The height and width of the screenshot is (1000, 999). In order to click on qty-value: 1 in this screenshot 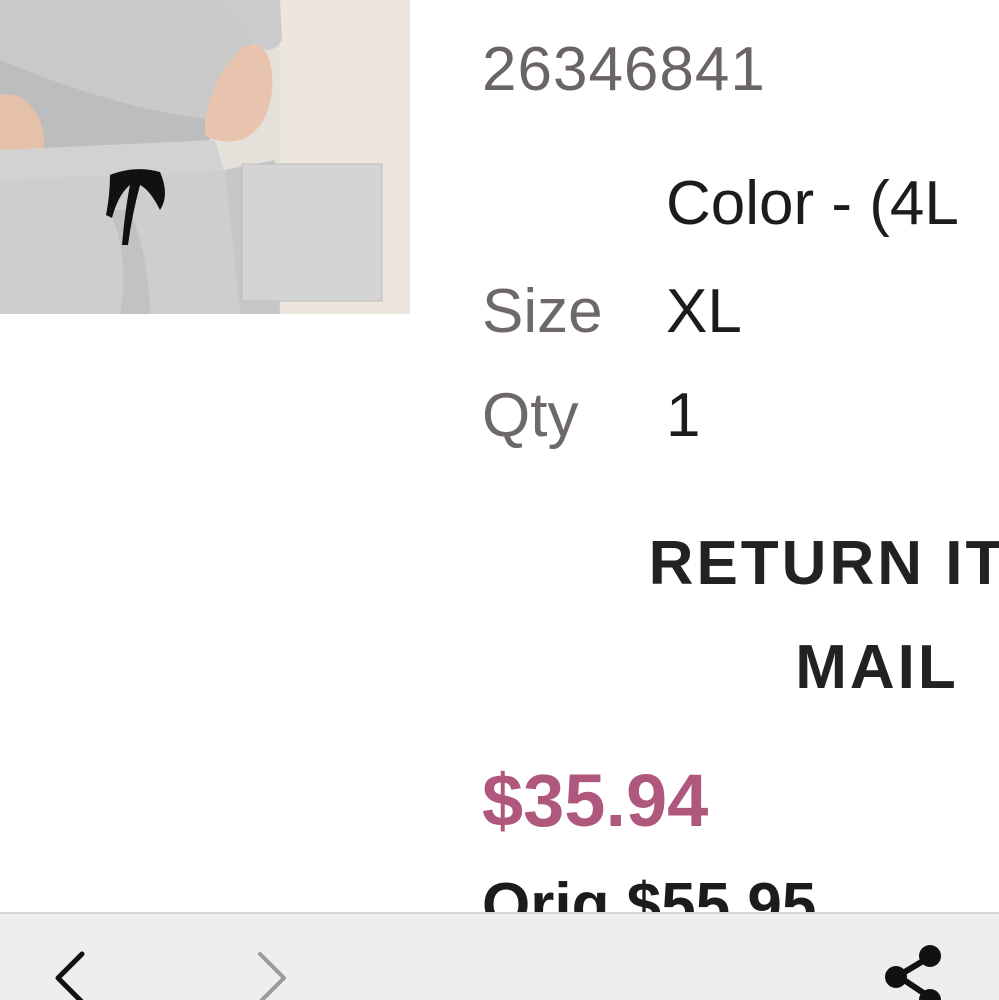, I will do `click(683, 415)`.